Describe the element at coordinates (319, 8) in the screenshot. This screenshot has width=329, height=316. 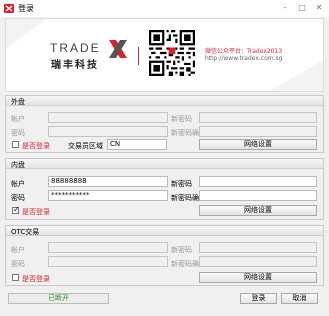
I see `close-icon: ✕` at that location.